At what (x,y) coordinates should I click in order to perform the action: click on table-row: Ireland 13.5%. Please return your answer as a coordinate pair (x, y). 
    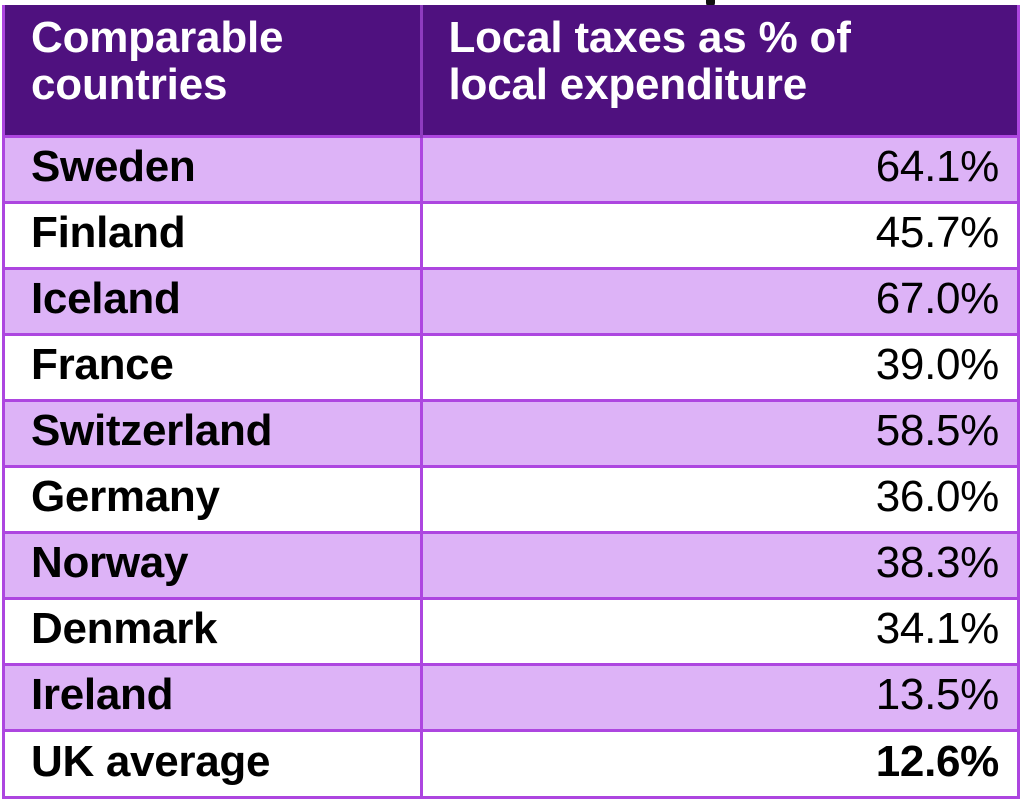
    Looking at the image, I should click on (511, 696).